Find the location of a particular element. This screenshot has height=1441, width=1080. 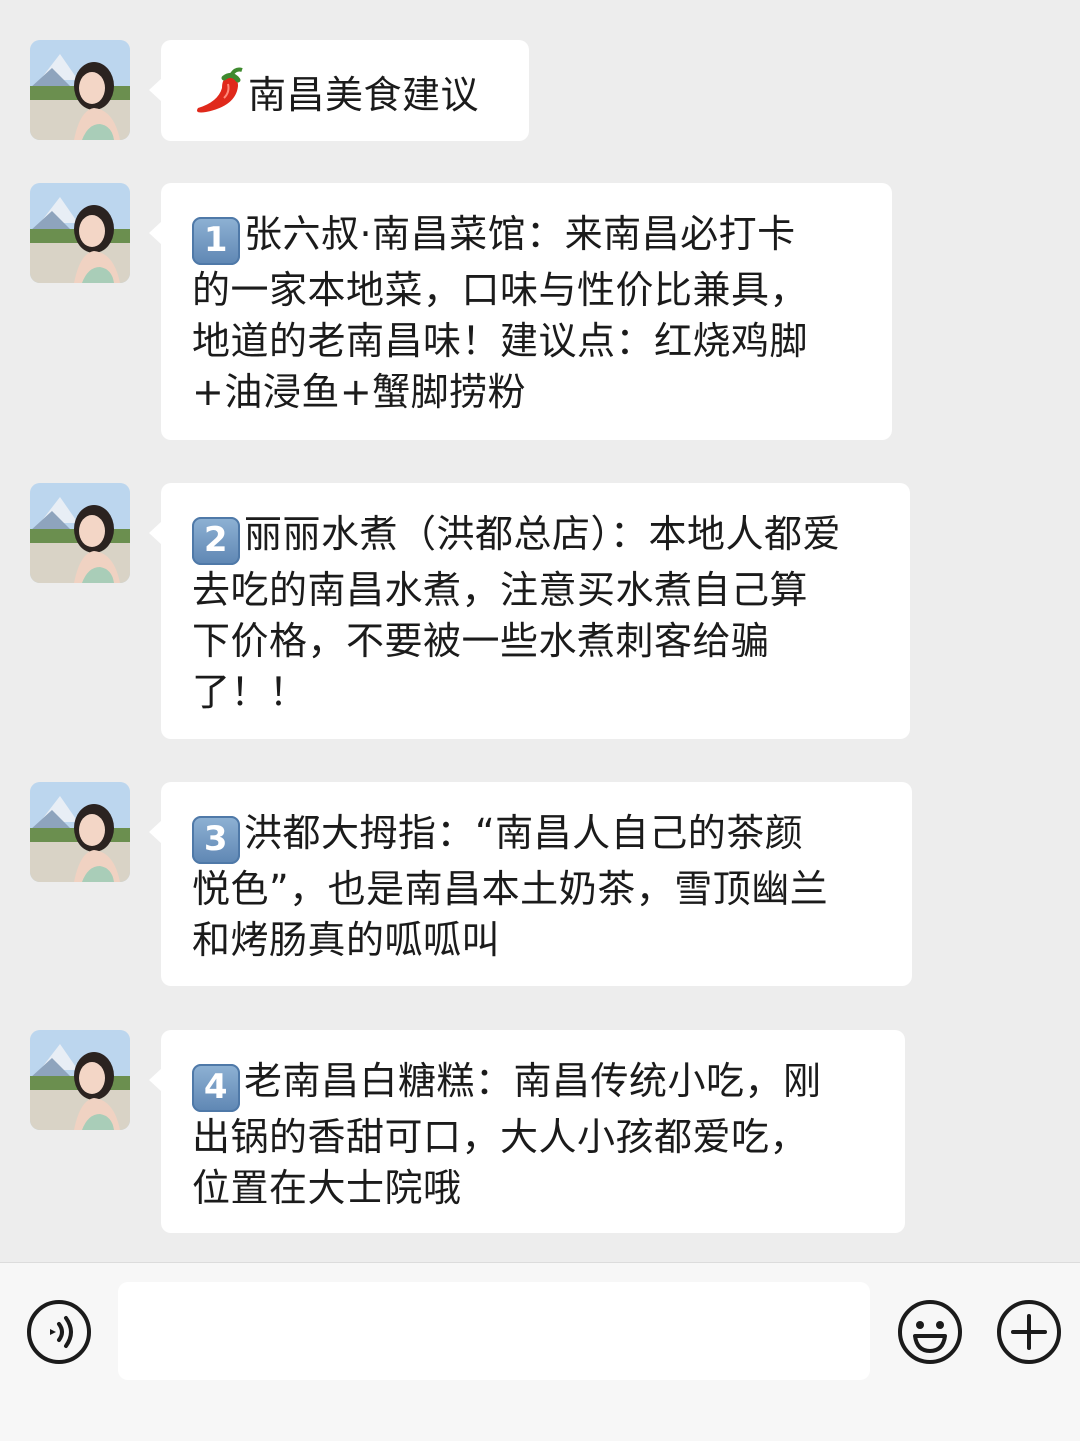

voice-icon is located at coordinates (59, 1332).